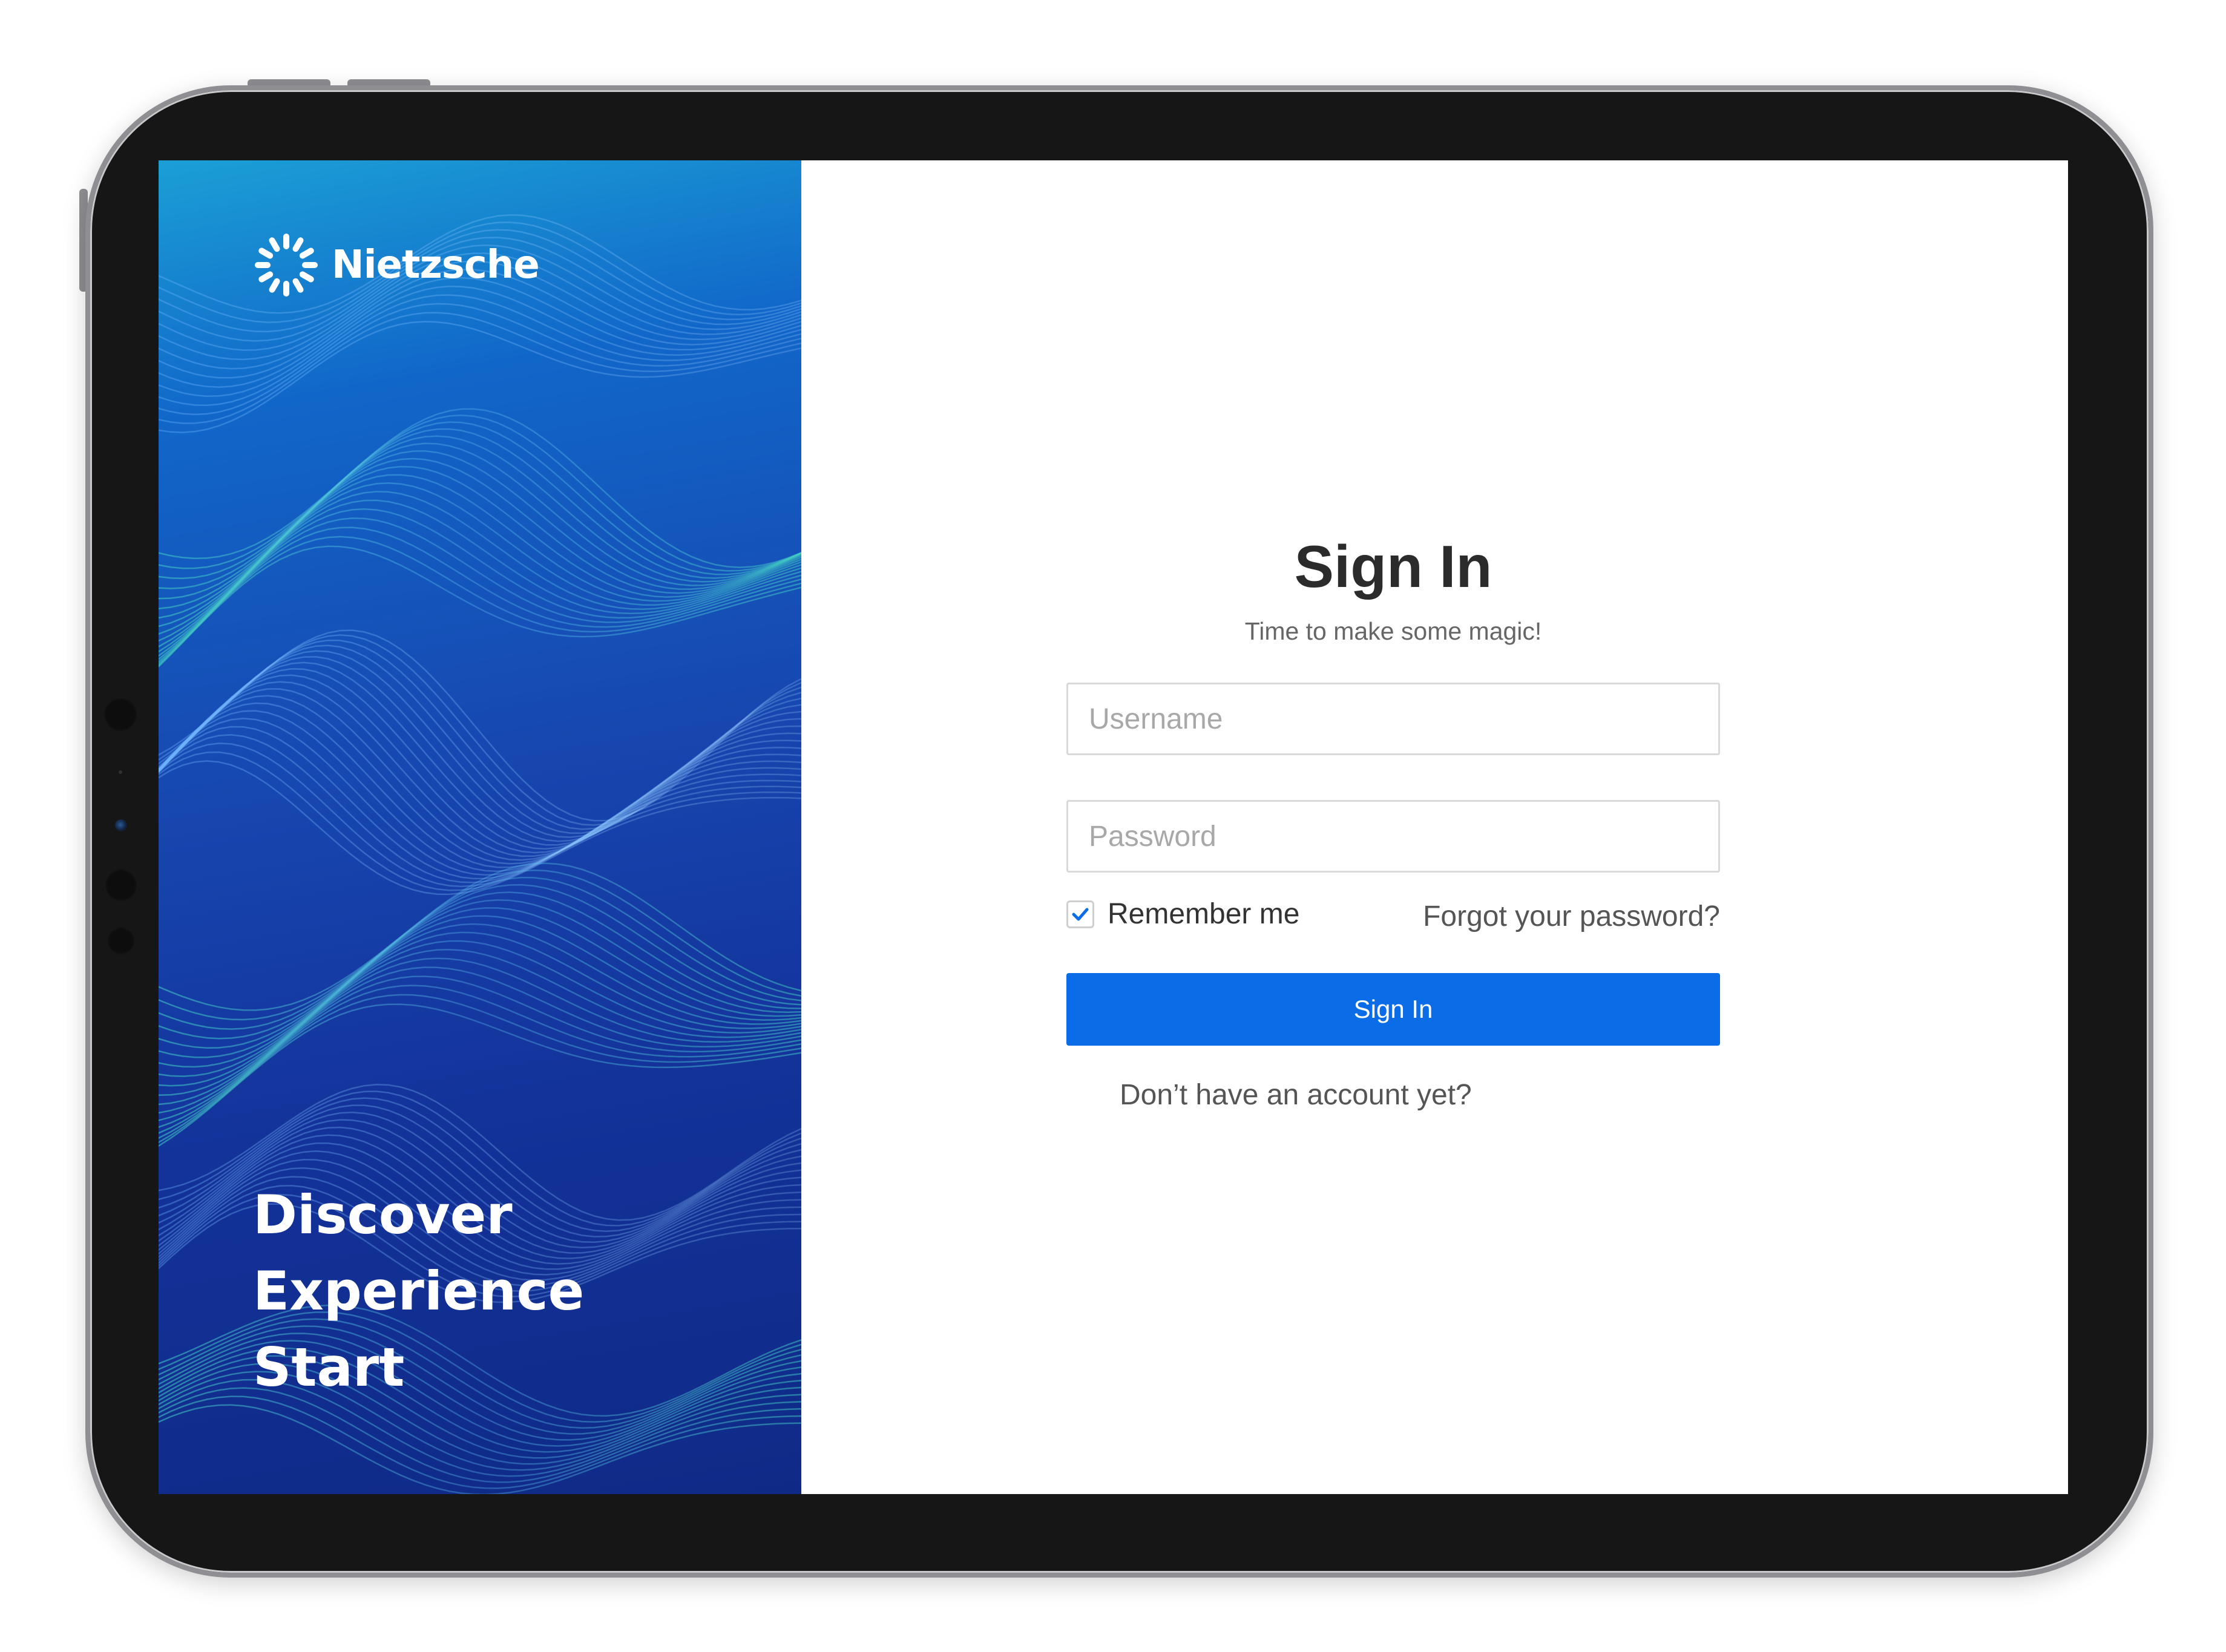 The image size is (2226, 1652). Describe the element at coordinates (1204, 914) in the screenshot. I see `remember-me-label: Remember me` at that location.